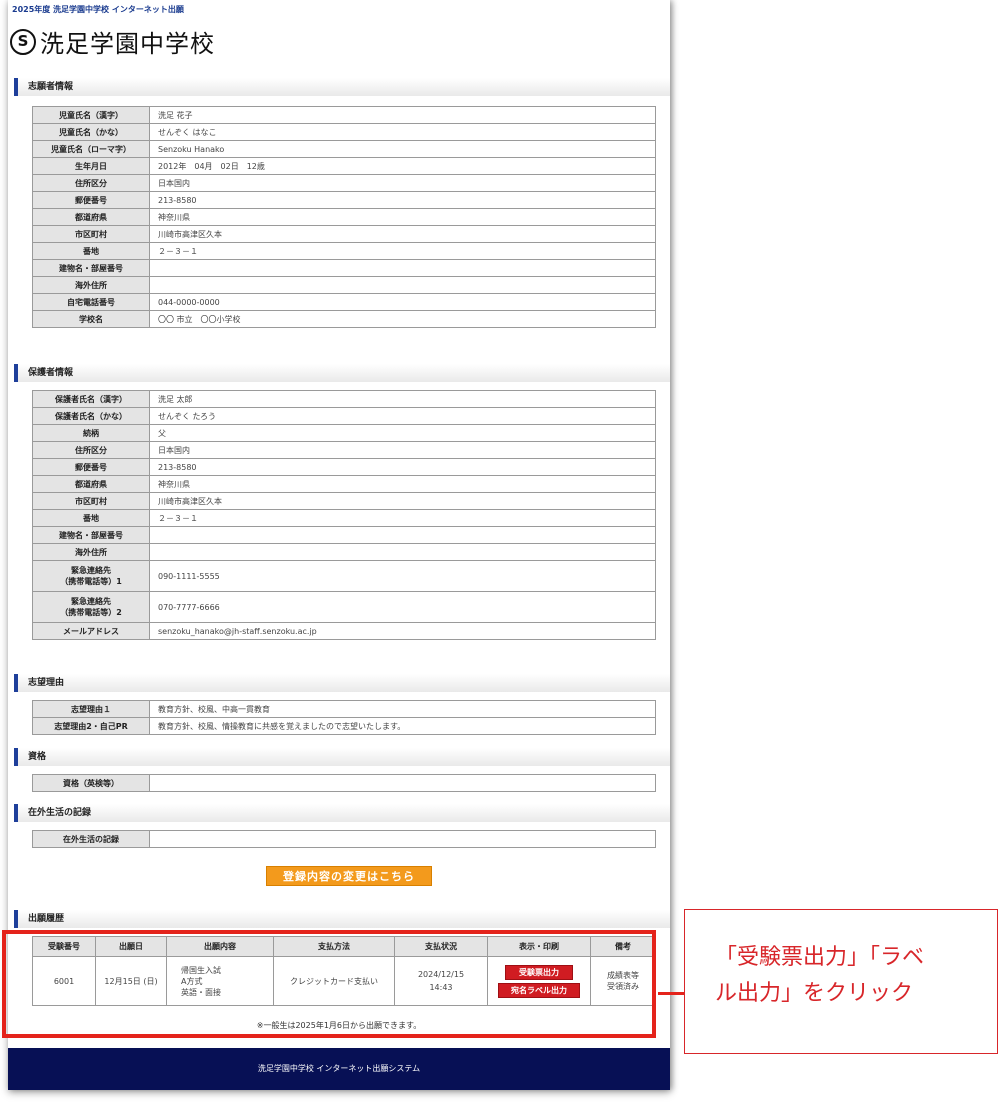  Describe the element at coordinates (339, 1069) in the screenshot. I see `footer-bar: 洗足学園中学校 インターネット出願システム` at that location.